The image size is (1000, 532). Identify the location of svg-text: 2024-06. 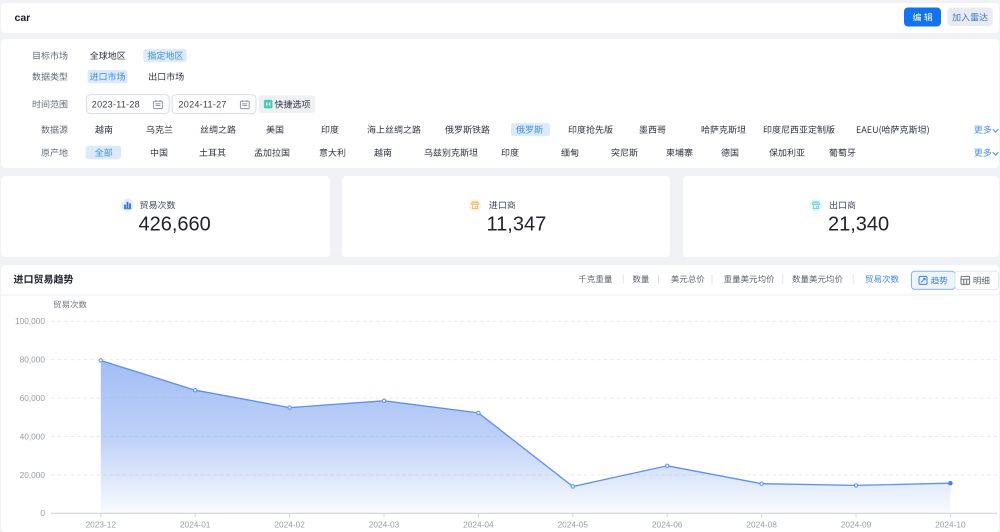
(667, 525).